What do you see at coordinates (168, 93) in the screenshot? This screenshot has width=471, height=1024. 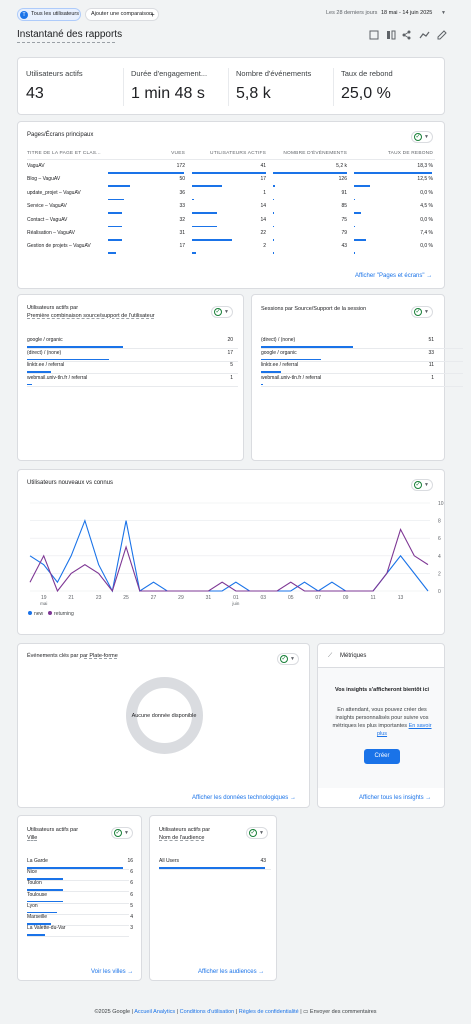 I see `kpi-value: 1 min 48 s` at bounding box center [168, 93].